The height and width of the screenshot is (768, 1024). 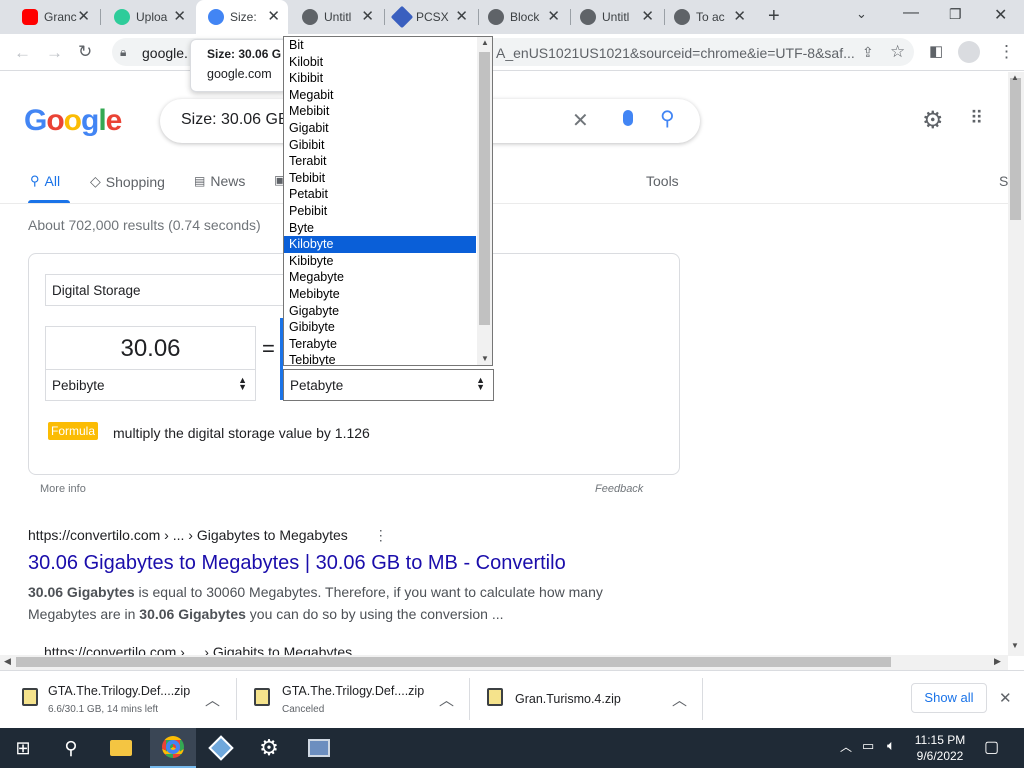 I want to click on dropdown-option: Terabyte, so click(x=380, y=344).